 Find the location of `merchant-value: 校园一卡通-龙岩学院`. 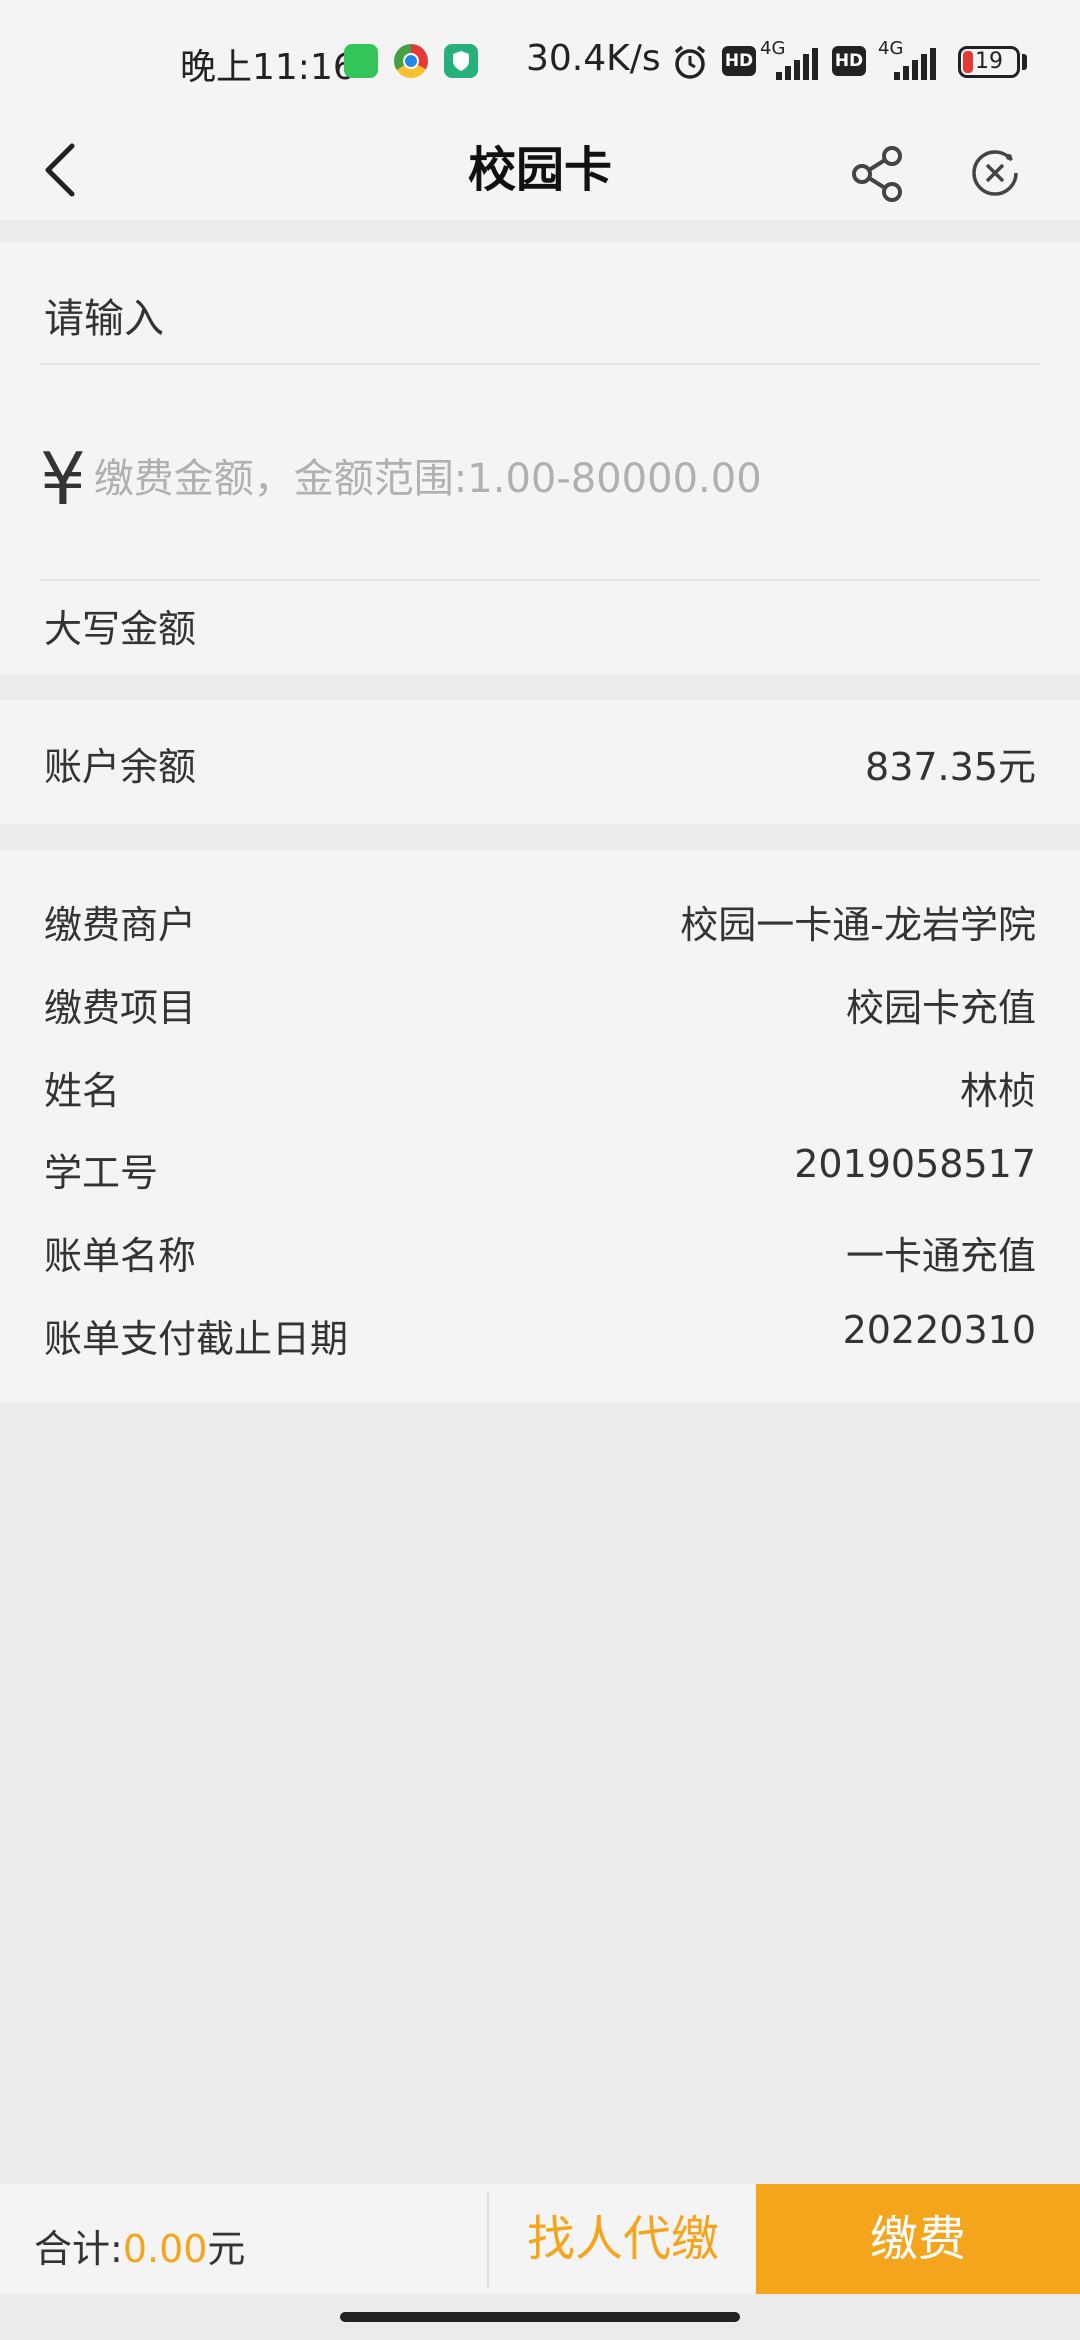

merchant-value: 校园一卡通-龙岩学院 is located at coordinates (858, 925).